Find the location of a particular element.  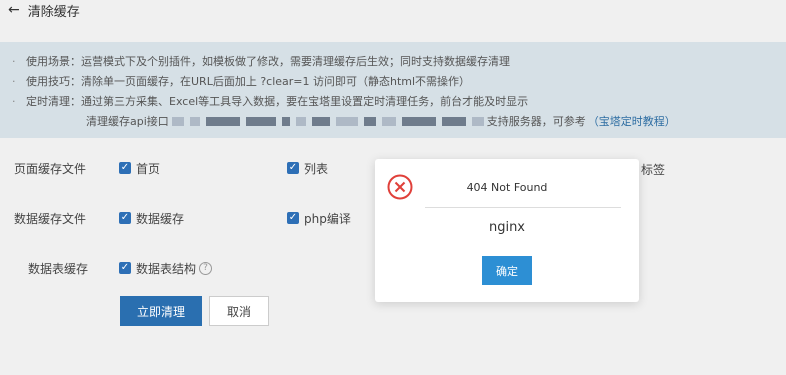

error-dialog: 404 Not Found nginx 确定 is located at coordinates (507, 230).